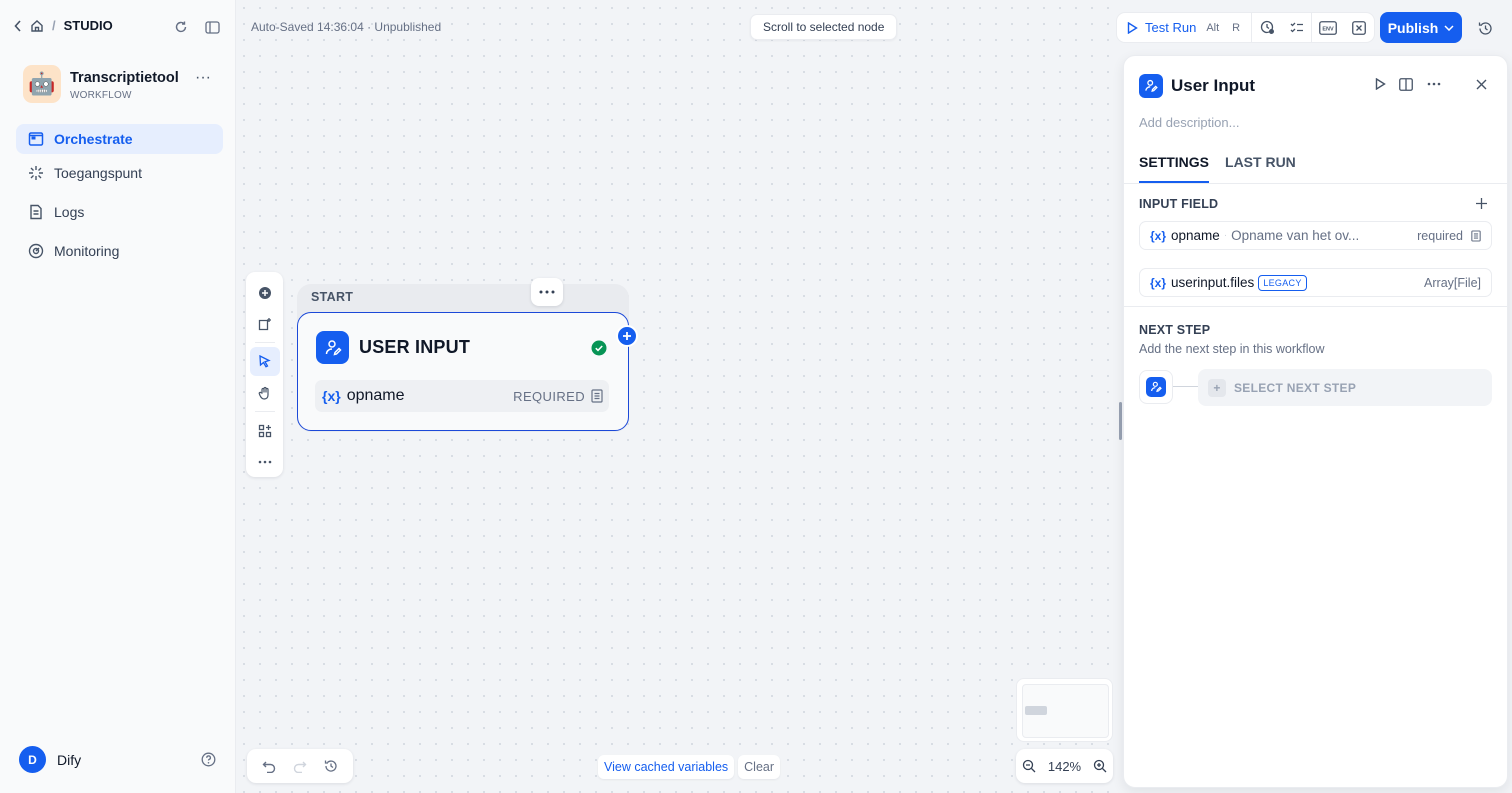 The image size is (1512, 793). Describe the element at coordinates (463, 371) in the screenshot. I see `user-input-node: USER INPUT {x} opname REQUIRED` at that location.